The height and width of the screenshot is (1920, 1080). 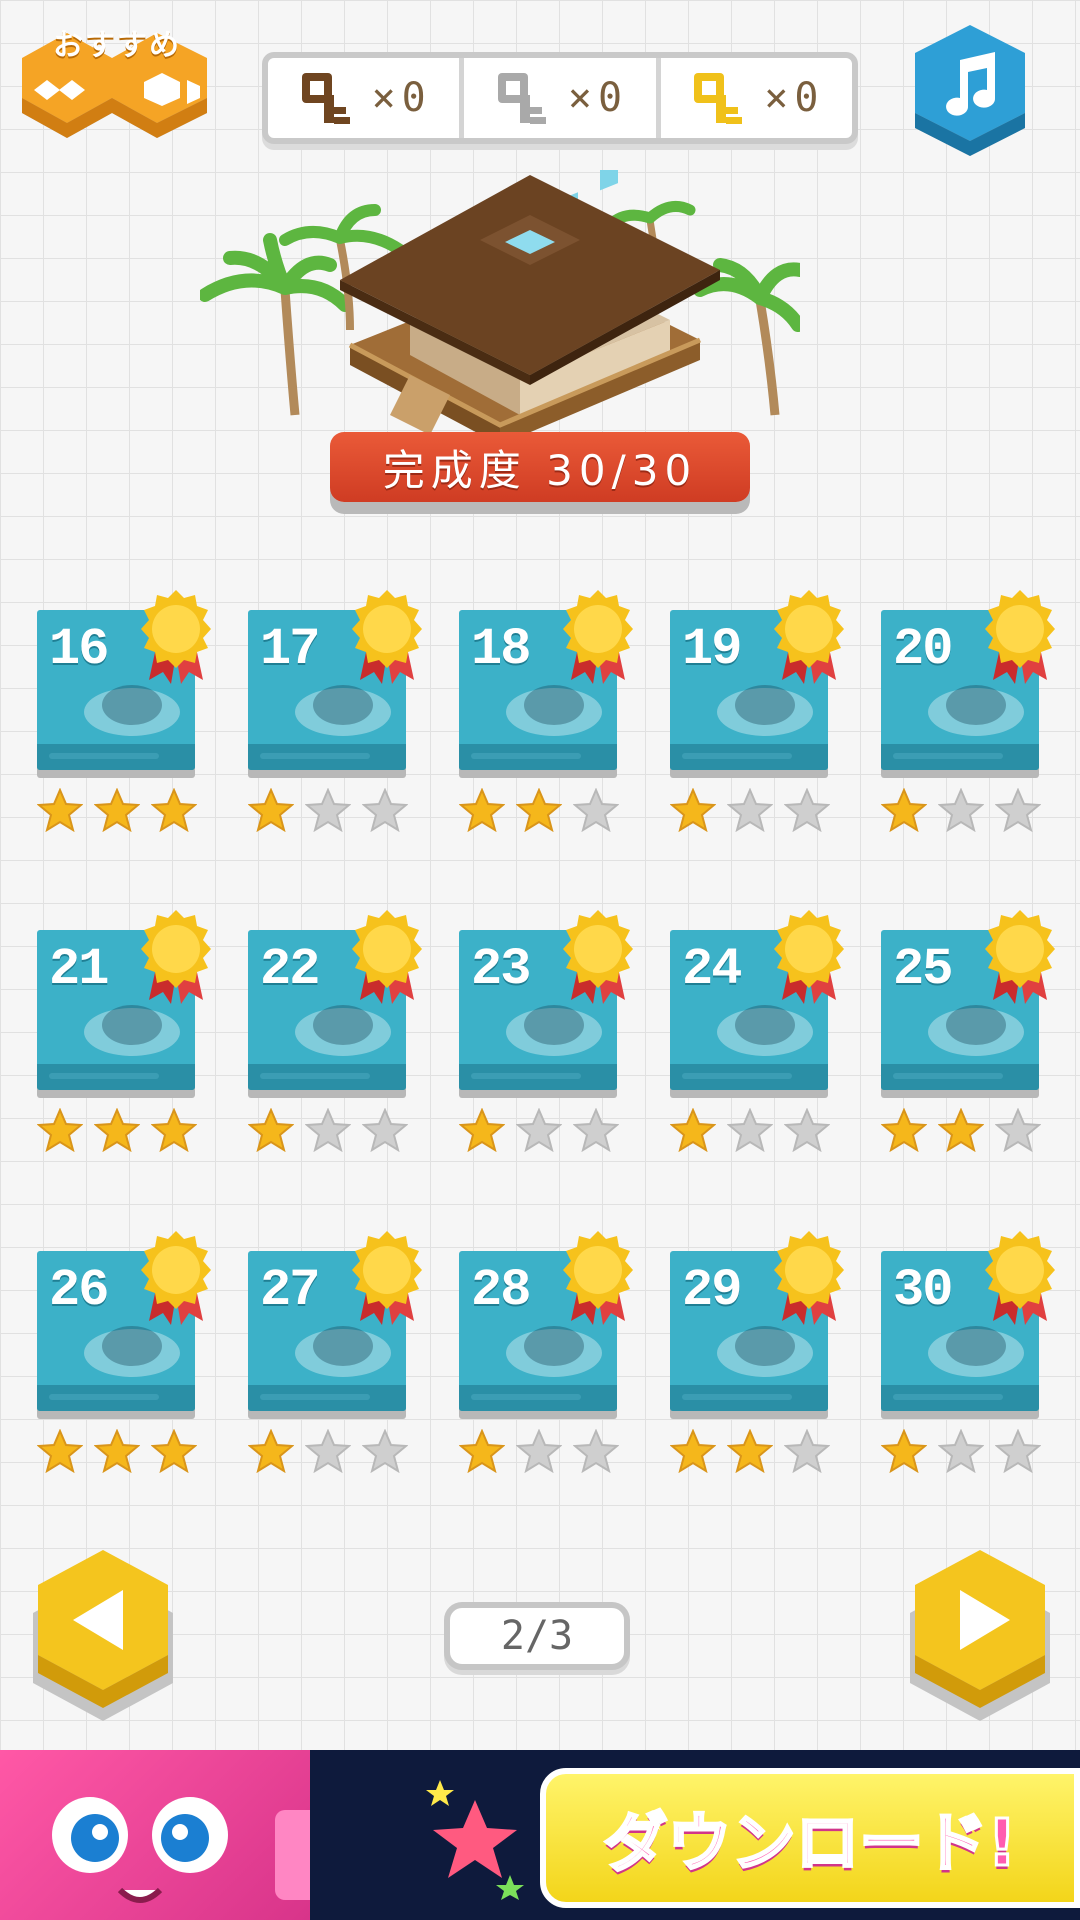 I want to click on music-note-icon, so click(x=970, y=90).